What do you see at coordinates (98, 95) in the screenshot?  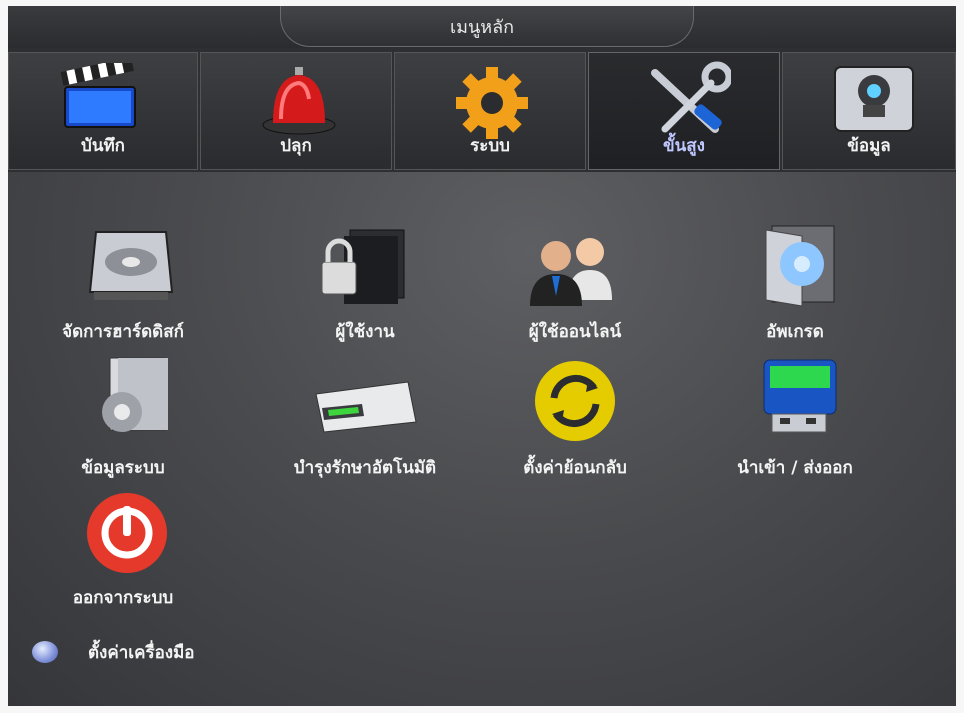 I see `clapperboard-icon` at bounding box center [98, 95].